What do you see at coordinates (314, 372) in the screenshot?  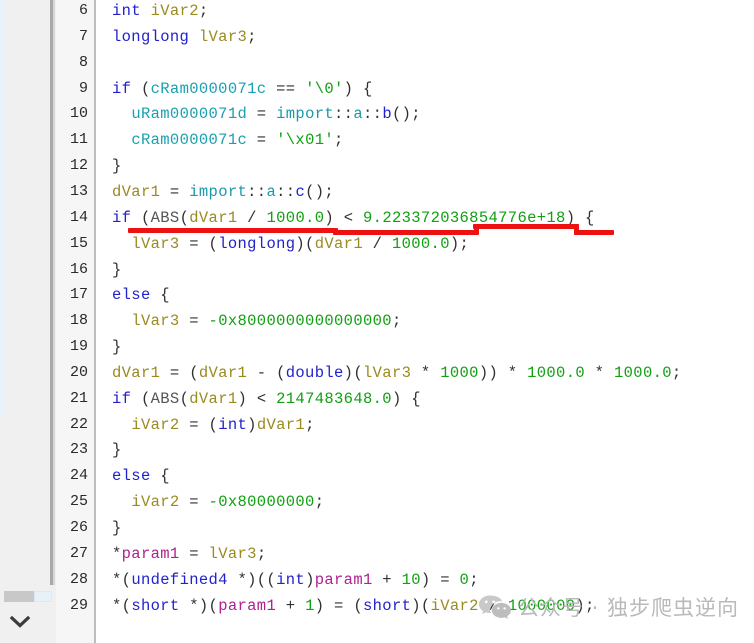 I see `code-token: double` at bounding box center [314, 372].